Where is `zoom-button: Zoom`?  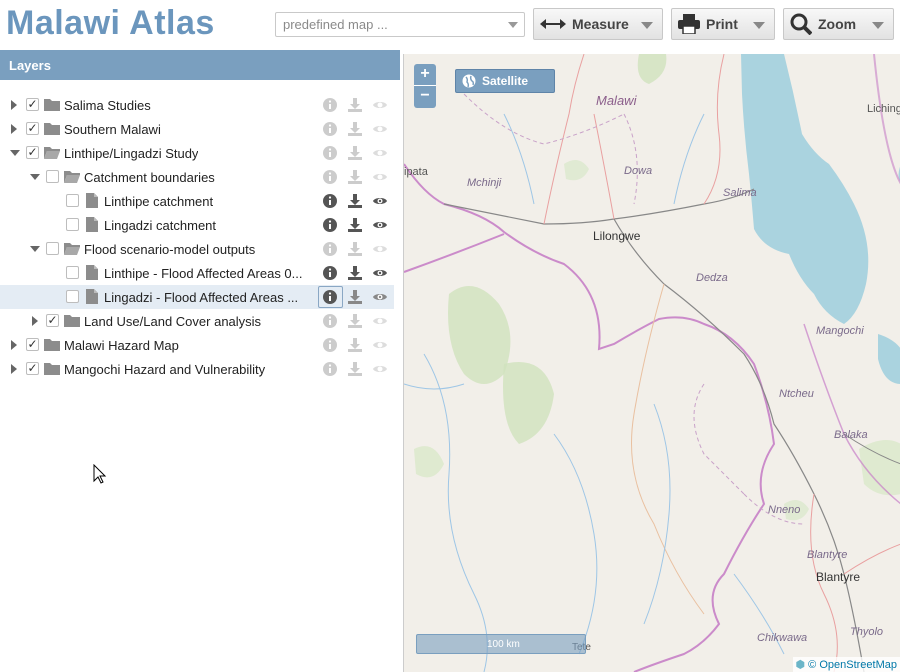 zoom-button: Zoom is located at coordinates (838, 24).